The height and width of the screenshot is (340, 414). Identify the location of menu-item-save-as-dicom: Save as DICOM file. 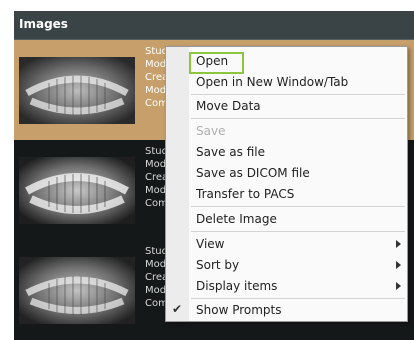
(286, 173).